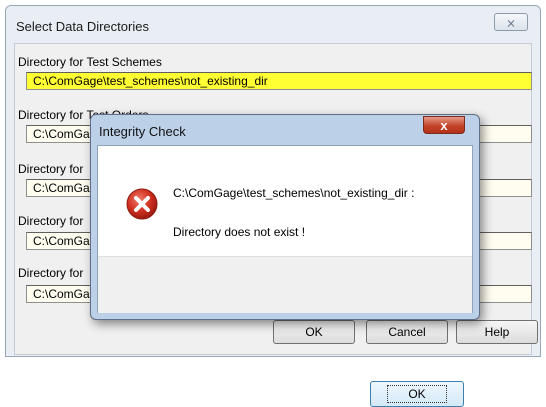  I want to click on label-directory-4: Directory for, so click(51, 221).